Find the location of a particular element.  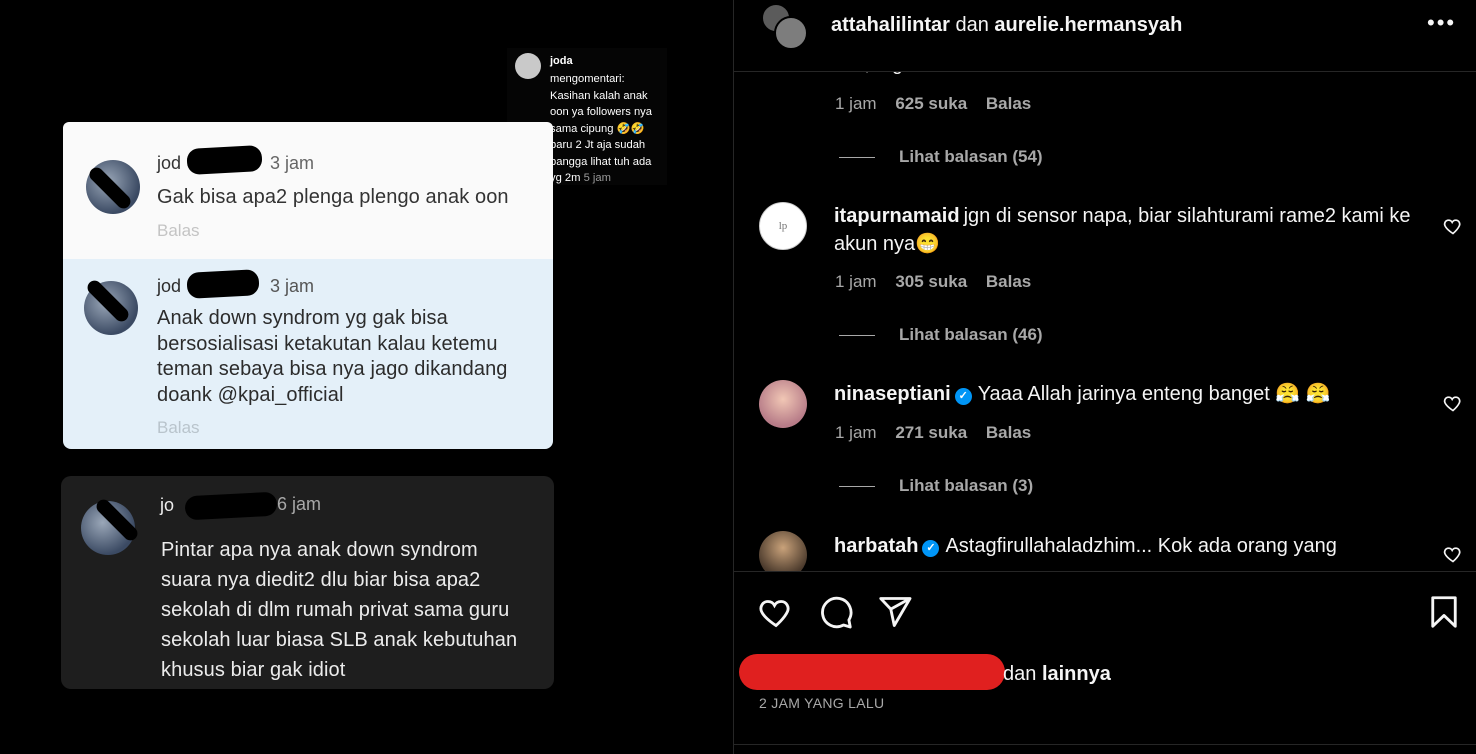

collaborator-avatar is located at coordinates (791, 33).